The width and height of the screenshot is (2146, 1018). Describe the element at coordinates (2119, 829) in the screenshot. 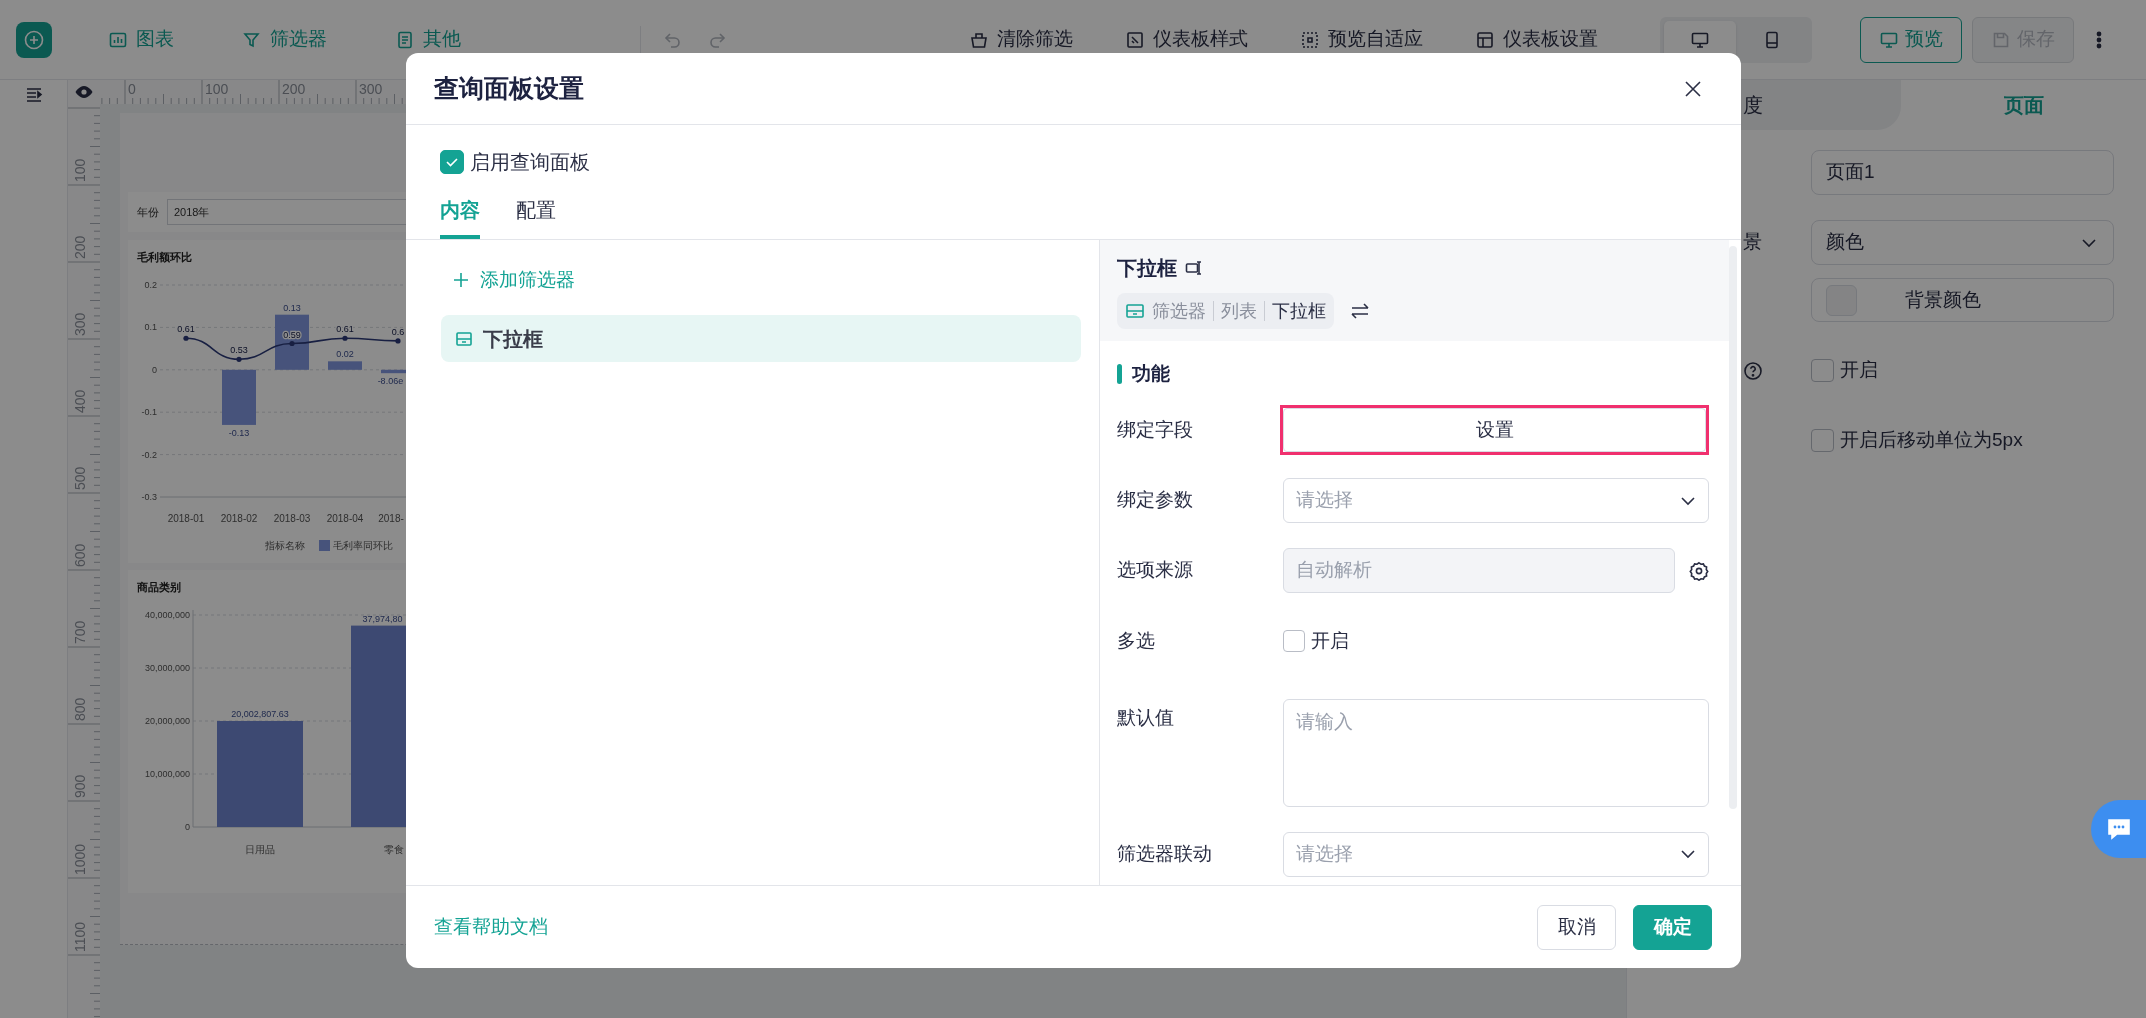

I see `chat-icon` at that location.